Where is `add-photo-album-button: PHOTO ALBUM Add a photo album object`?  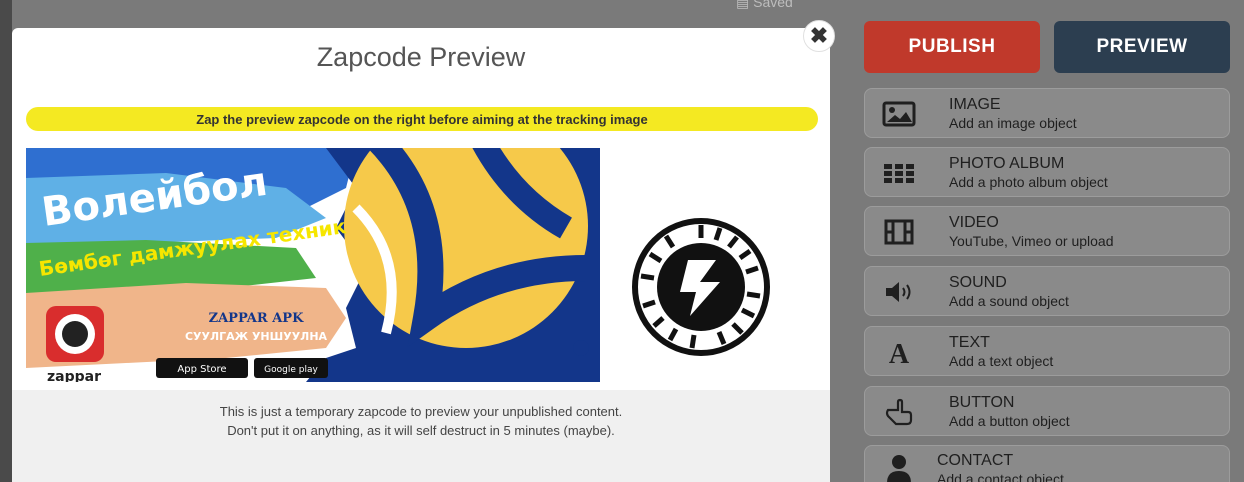 add-photo-album-button: PHOTO ALBUM Add a photo album object is located at coordinates (1047, 172).